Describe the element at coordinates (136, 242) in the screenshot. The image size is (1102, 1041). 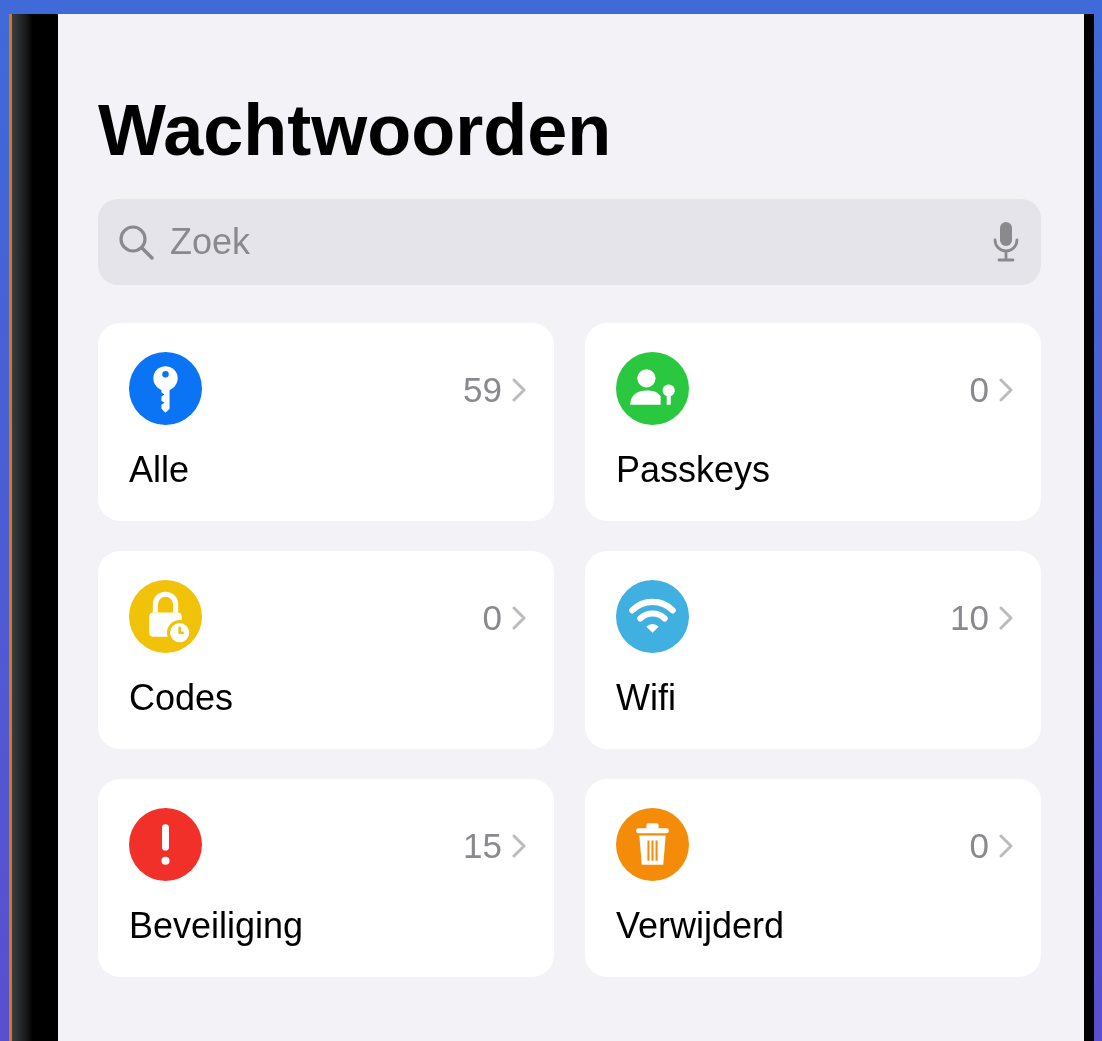
I see `search-icon` at that location.